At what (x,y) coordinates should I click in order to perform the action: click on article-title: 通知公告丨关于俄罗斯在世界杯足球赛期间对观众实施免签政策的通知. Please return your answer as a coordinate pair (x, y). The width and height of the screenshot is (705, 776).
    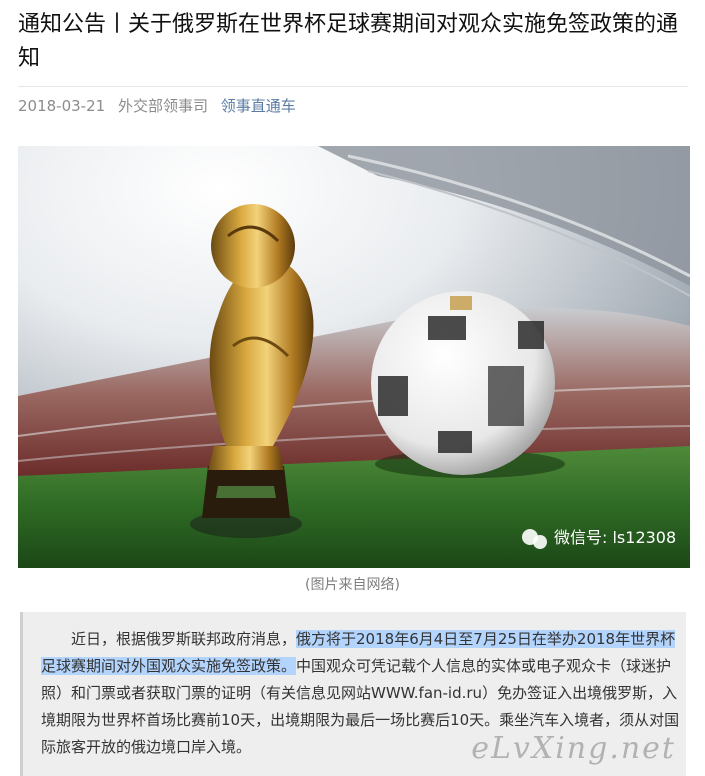
    Looking at the image, I should click on (348, 41).